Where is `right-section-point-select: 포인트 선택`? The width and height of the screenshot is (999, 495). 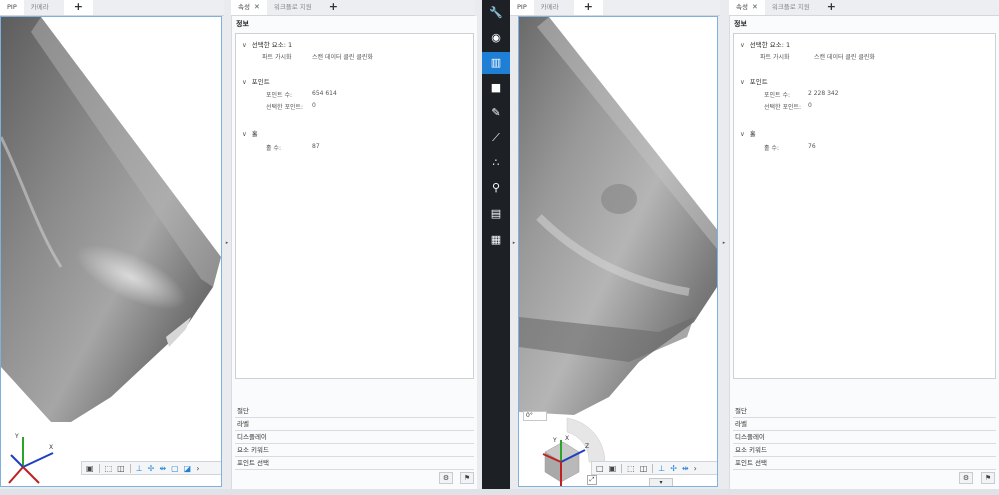
right-section-point-select: 포인트 선택 is located at coordinates (864, 463).